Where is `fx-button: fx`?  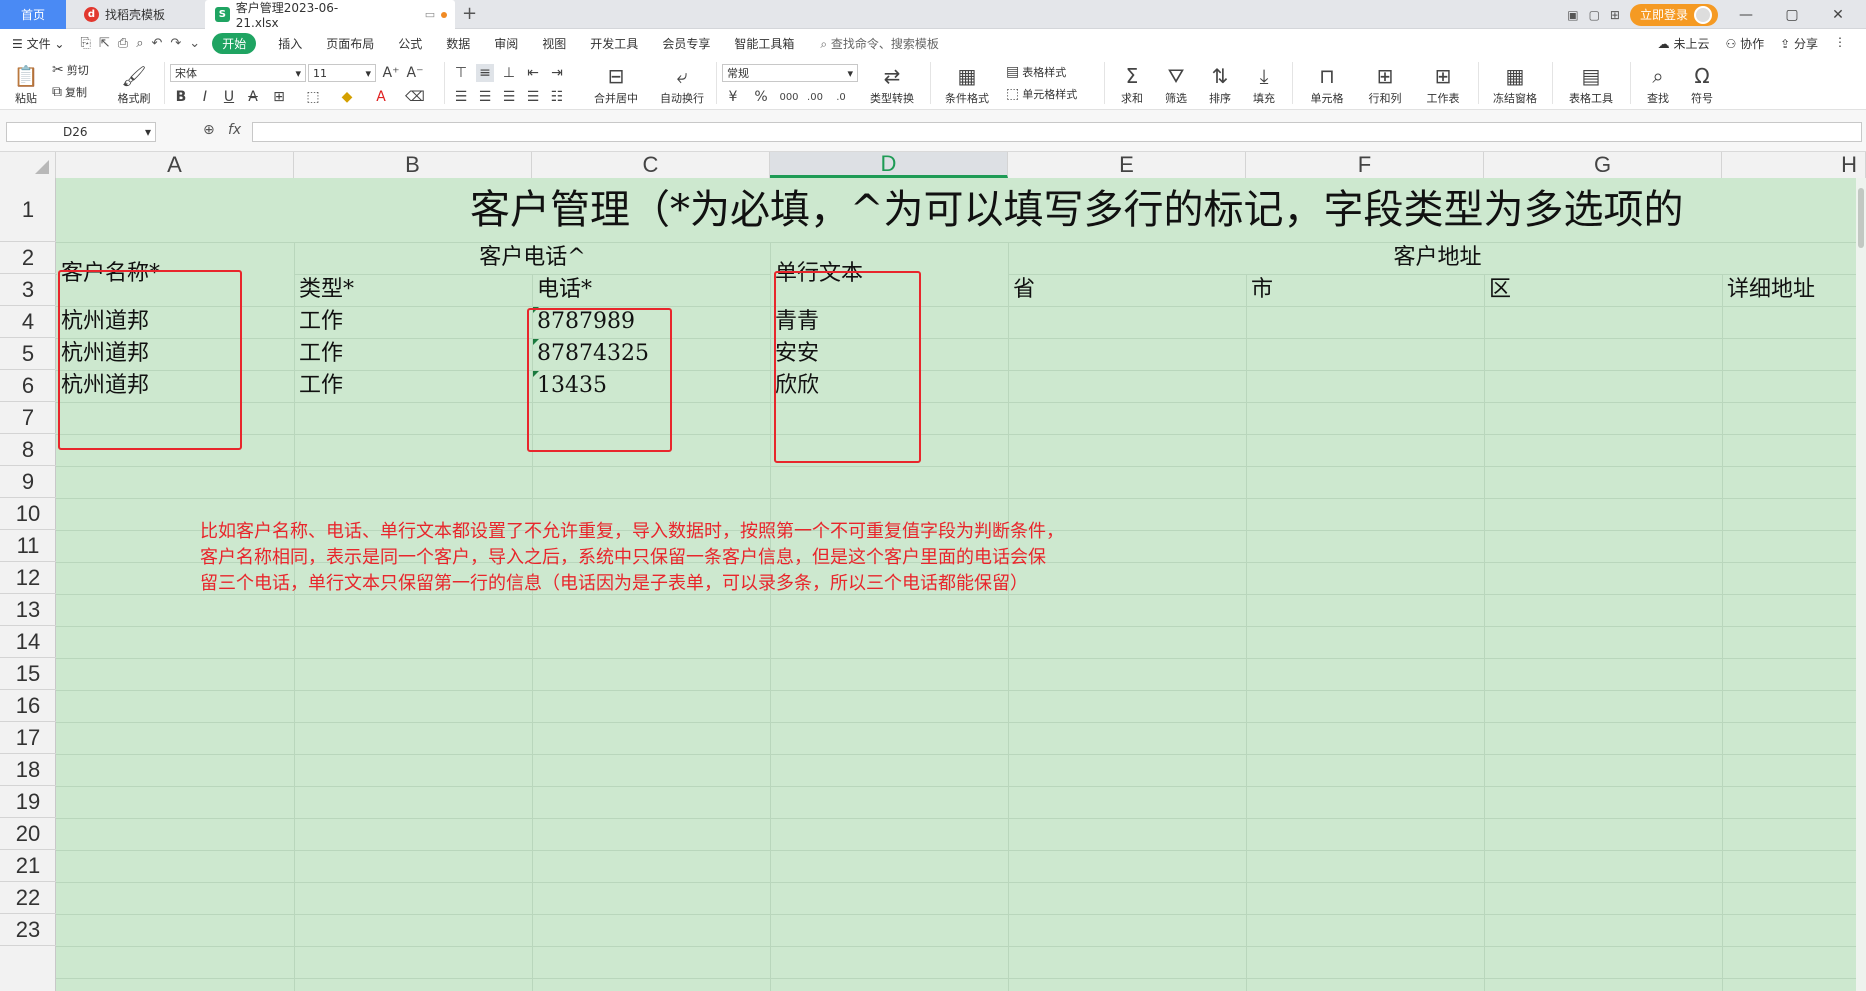
fx-button: fx is located at coordinates (234, 130).